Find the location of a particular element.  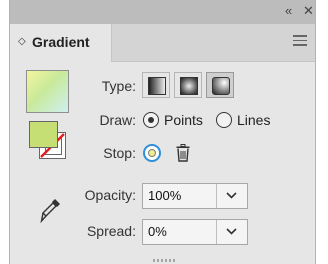

opacity-value: 100% is located at coordinates (164, 195).